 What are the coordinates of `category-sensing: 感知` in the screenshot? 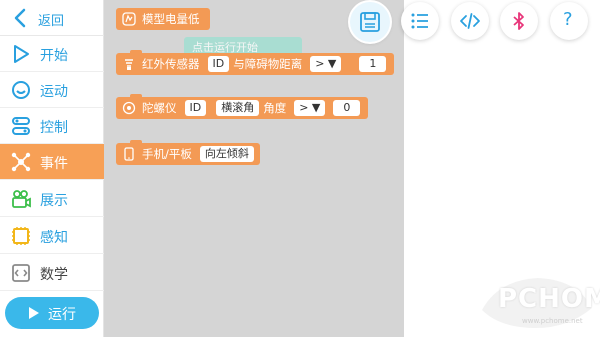 It's located at (52, 236).